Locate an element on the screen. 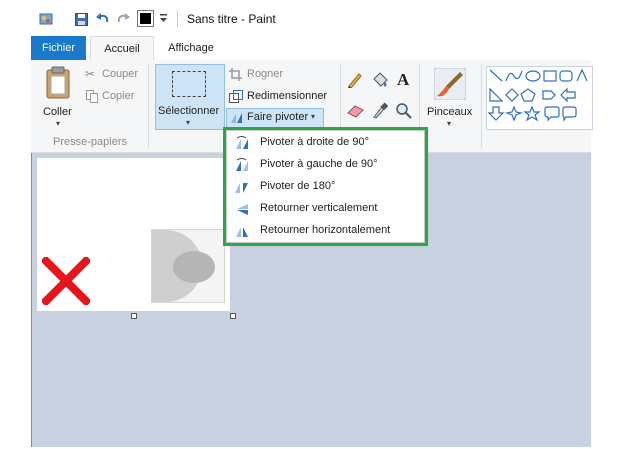 This screenshot has width=623, height=449. menu-item-label: Retourner verticalement is located at coordinates (319, 208).